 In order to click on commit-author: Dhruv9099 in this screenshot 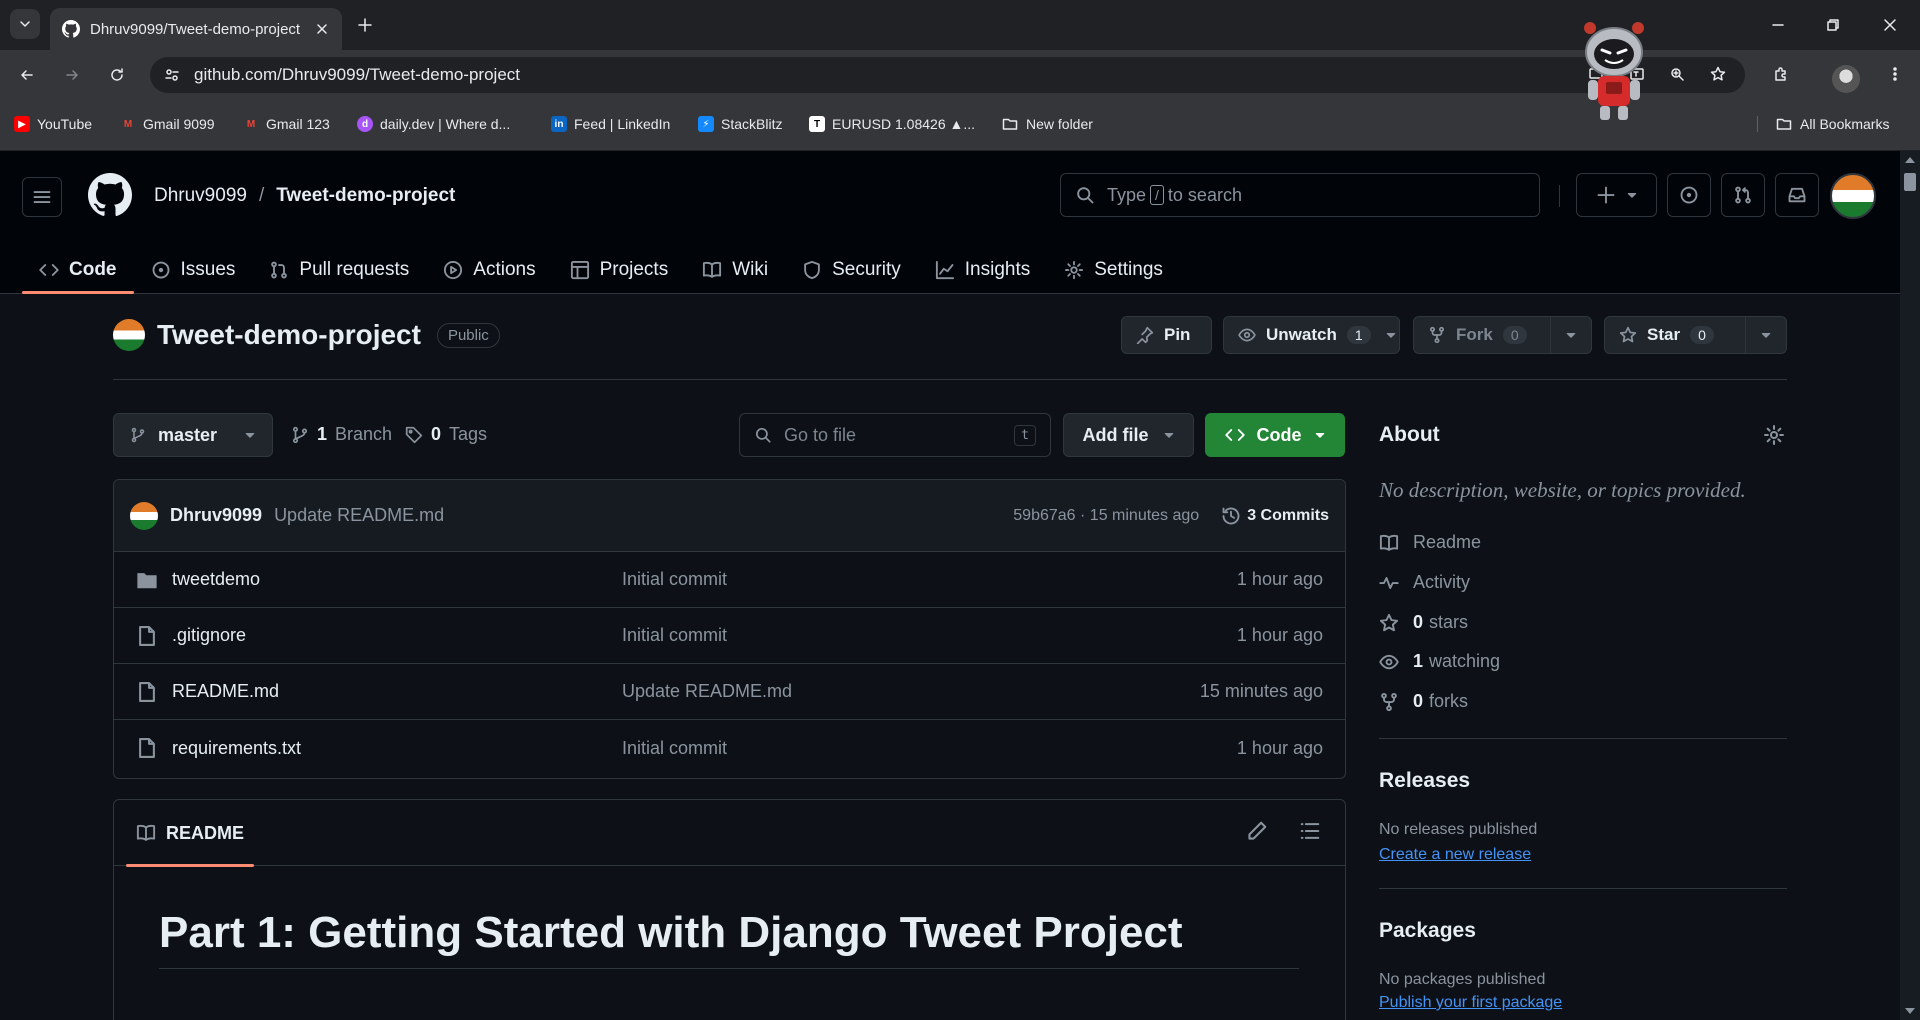, I will do `click(216, 515)`.